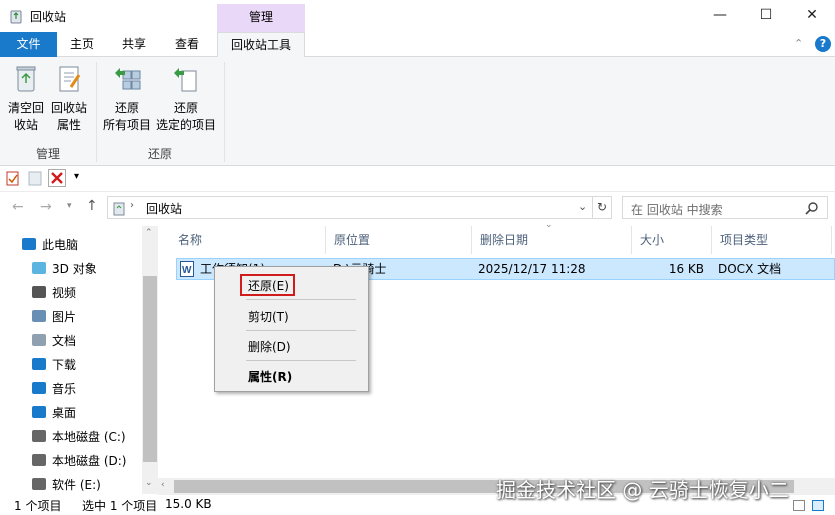  What do you see at coordinates (70, 79) in the screenshot?
I see `properties-icon` at bounding box center [70, 79].